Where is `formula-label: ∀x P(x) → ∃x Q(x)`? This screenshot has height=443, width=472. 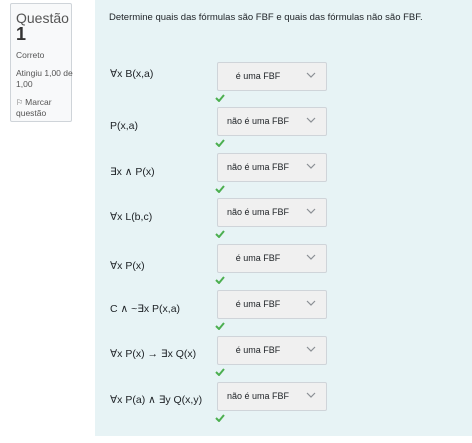
formula-label: ∀x P(x) → ∃x Q(x) is located at coordinates (153, 354).